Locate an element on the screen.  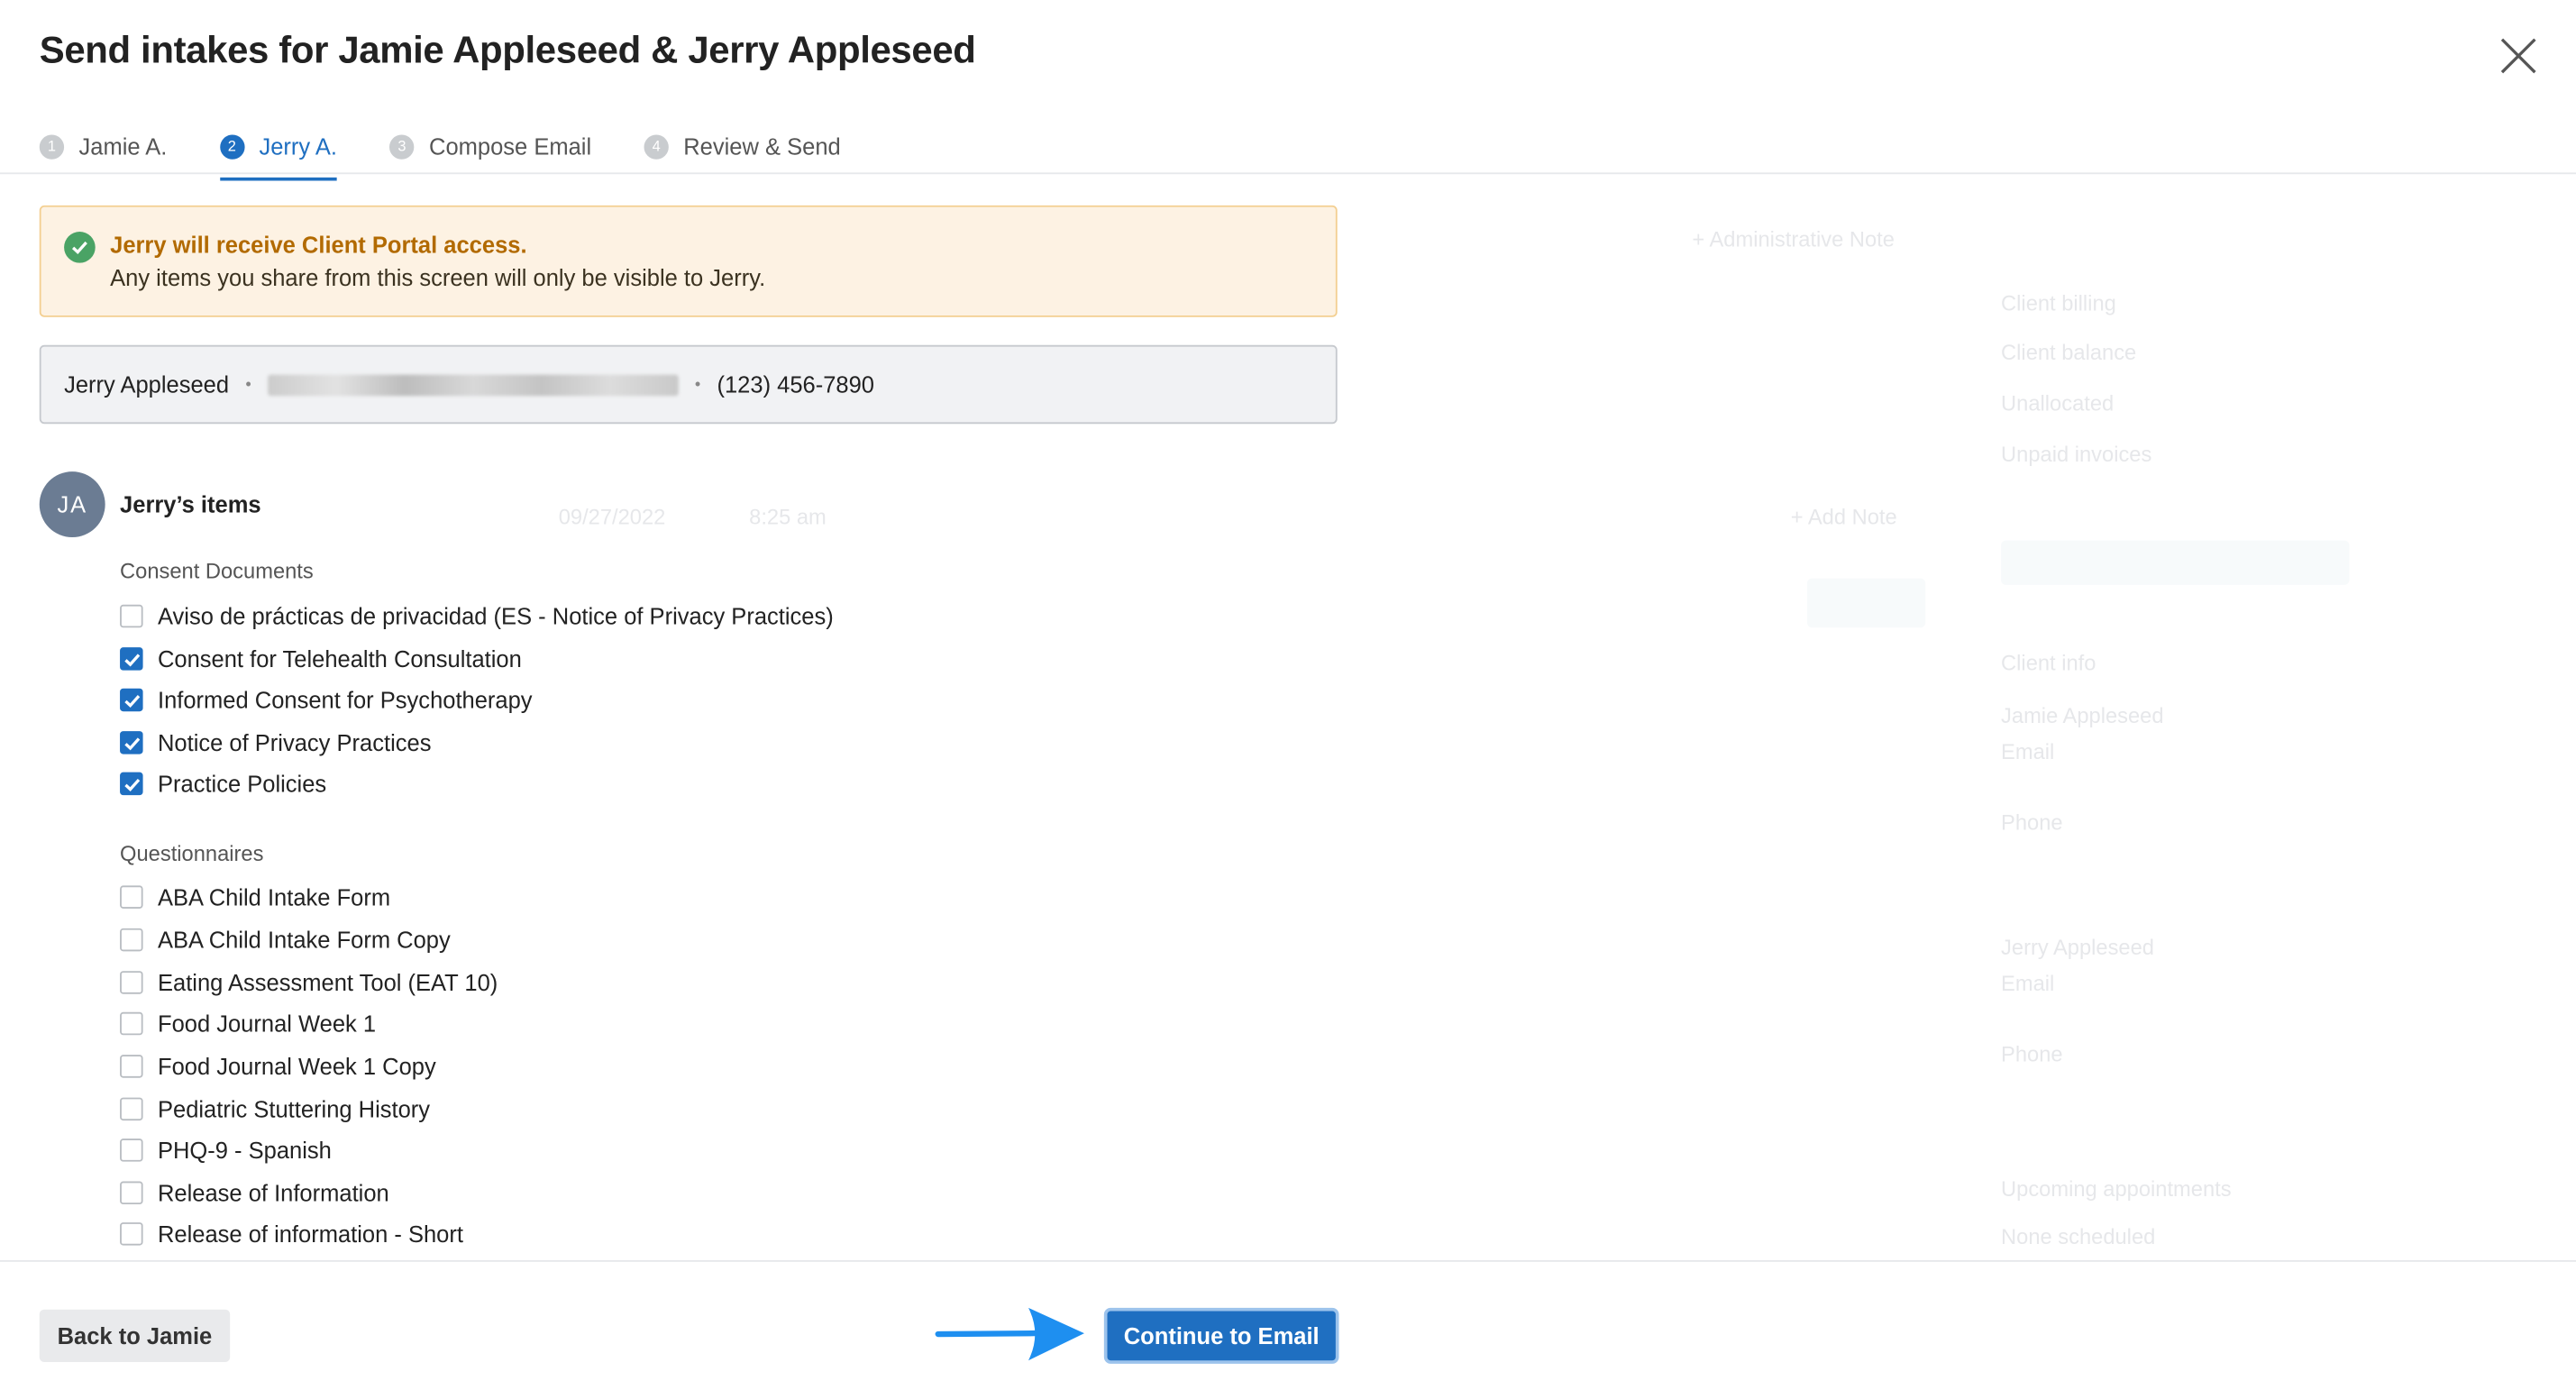
bg-none-scheduled: None scheduled is located at coordinates (2078, 1236).